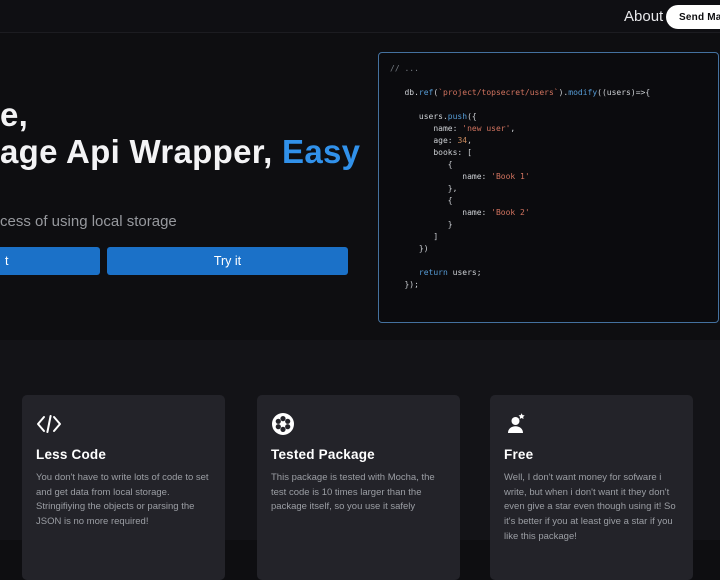  I want to click on send-mail-button: Send Mail, so click(693, 17).